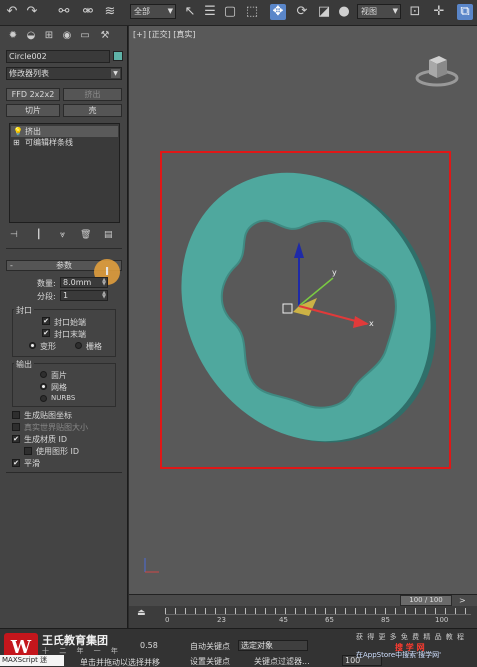 The height and width of the screenshot is (667, 477). Describe the element at coordinates (153, 11) in the screenshot. I see `selection-filter-dropdown: 全部 ▼` at that location.